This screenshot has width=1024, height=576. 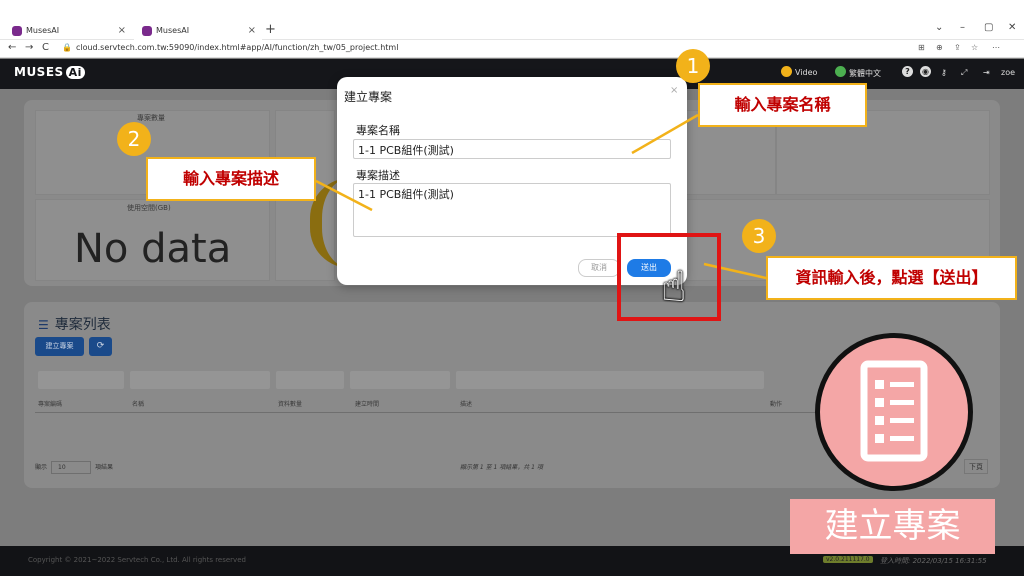 I want to click on step-1-badge: 1, so click(x=693, y=66).